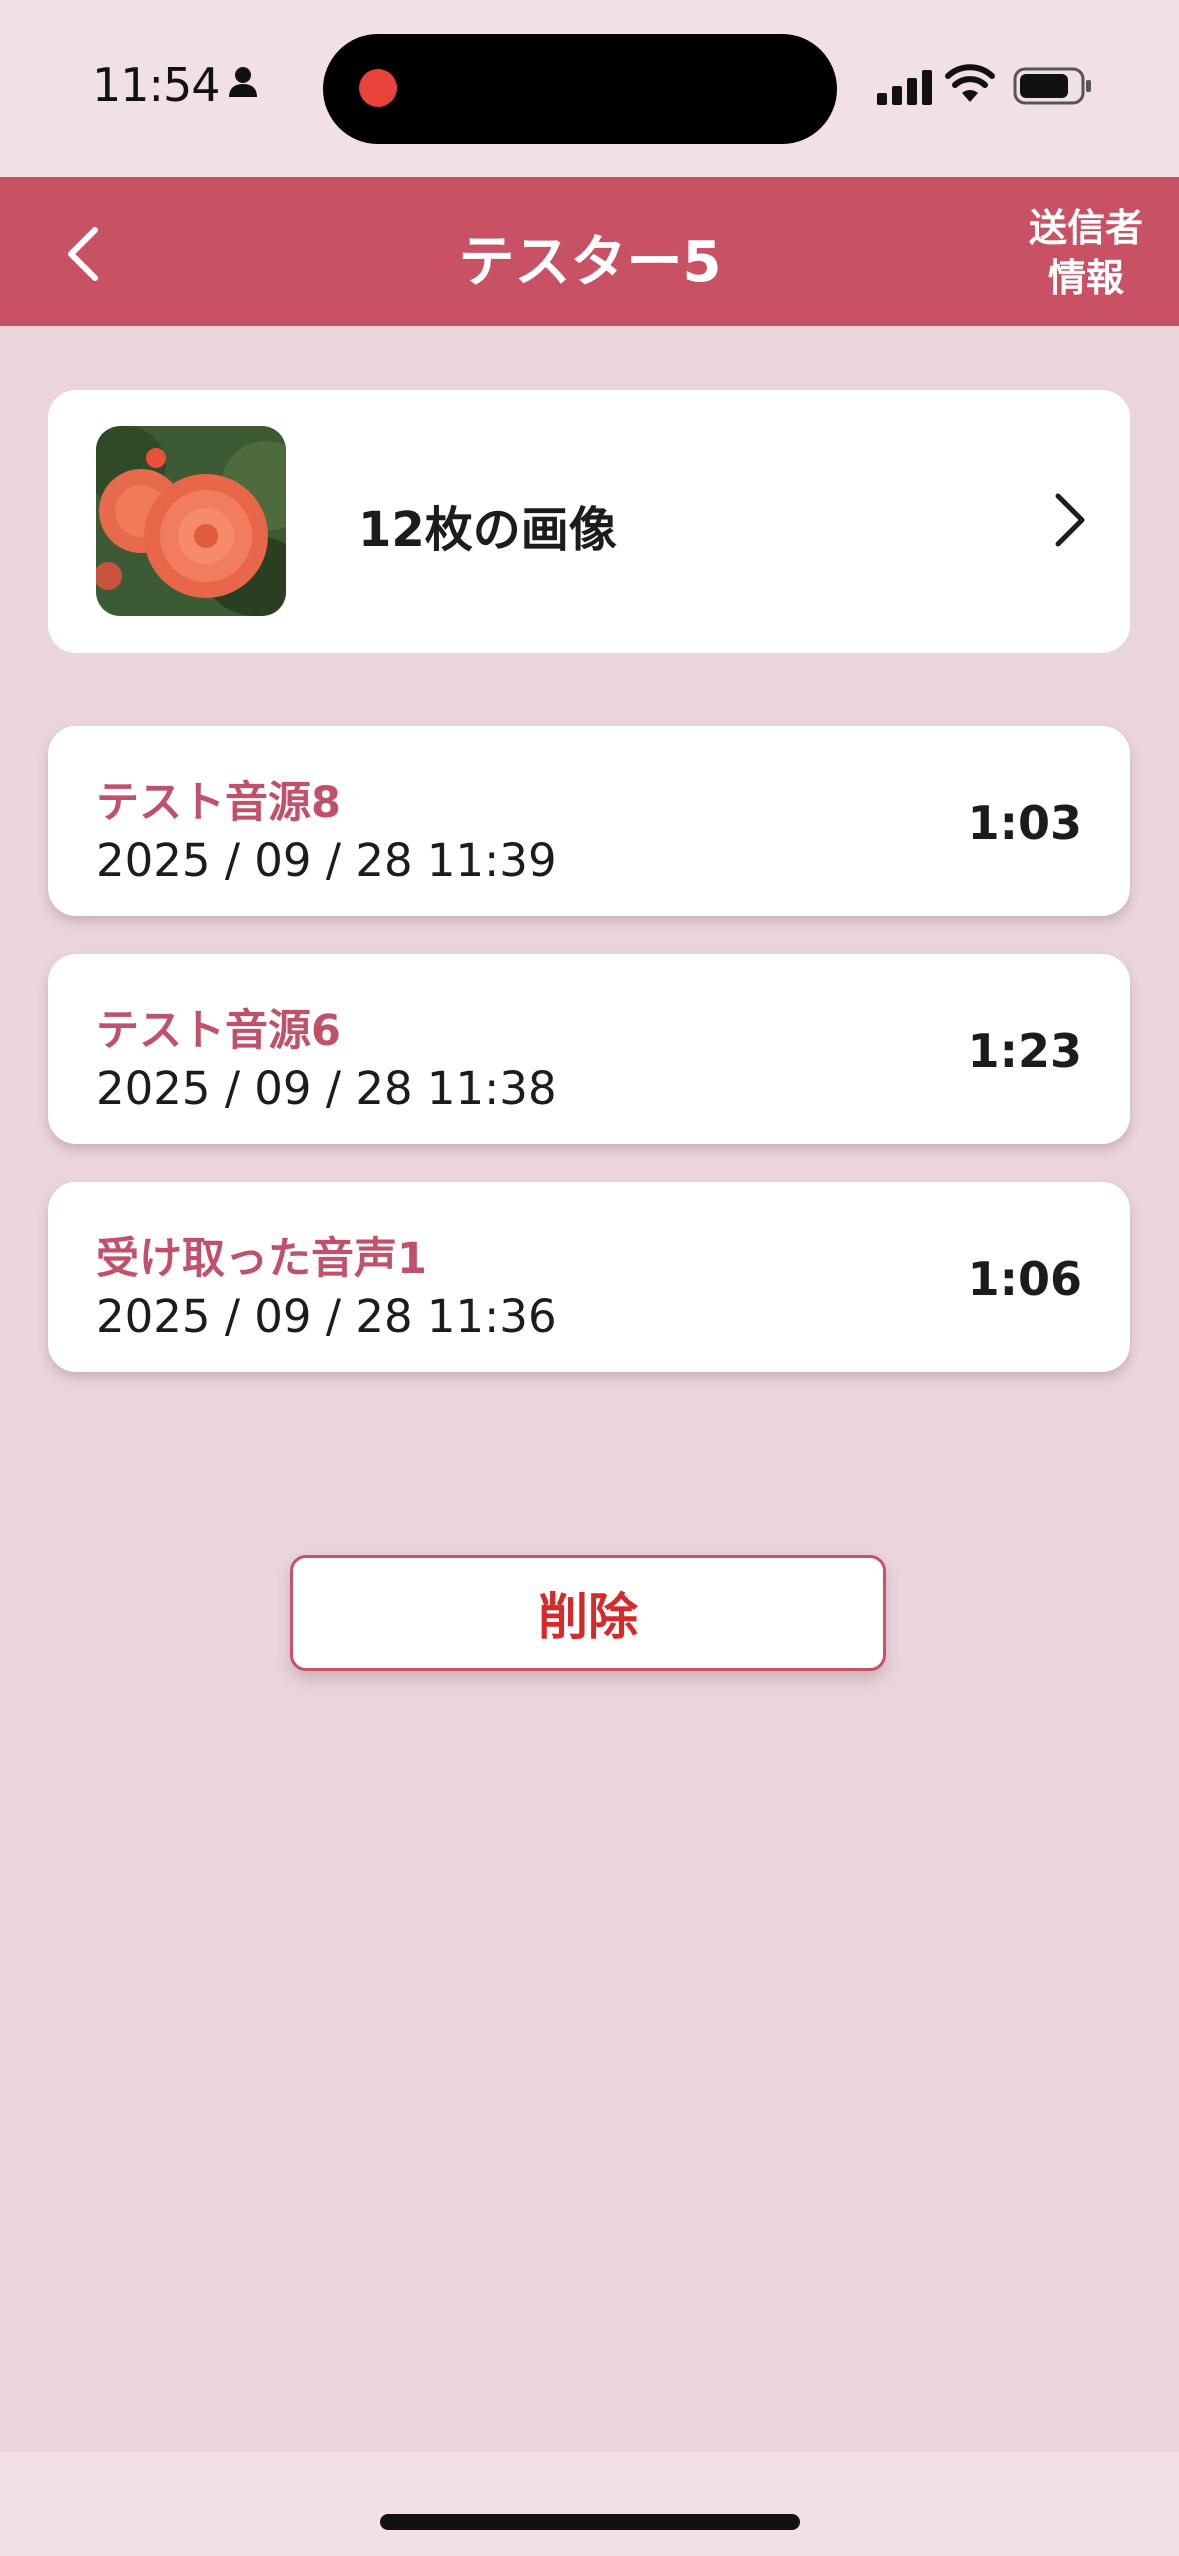 This screenshot has height=2556, width=1179. Describe the element at coordinates (590, 2522) in the screenshot. I see `home-indicator` at that location.